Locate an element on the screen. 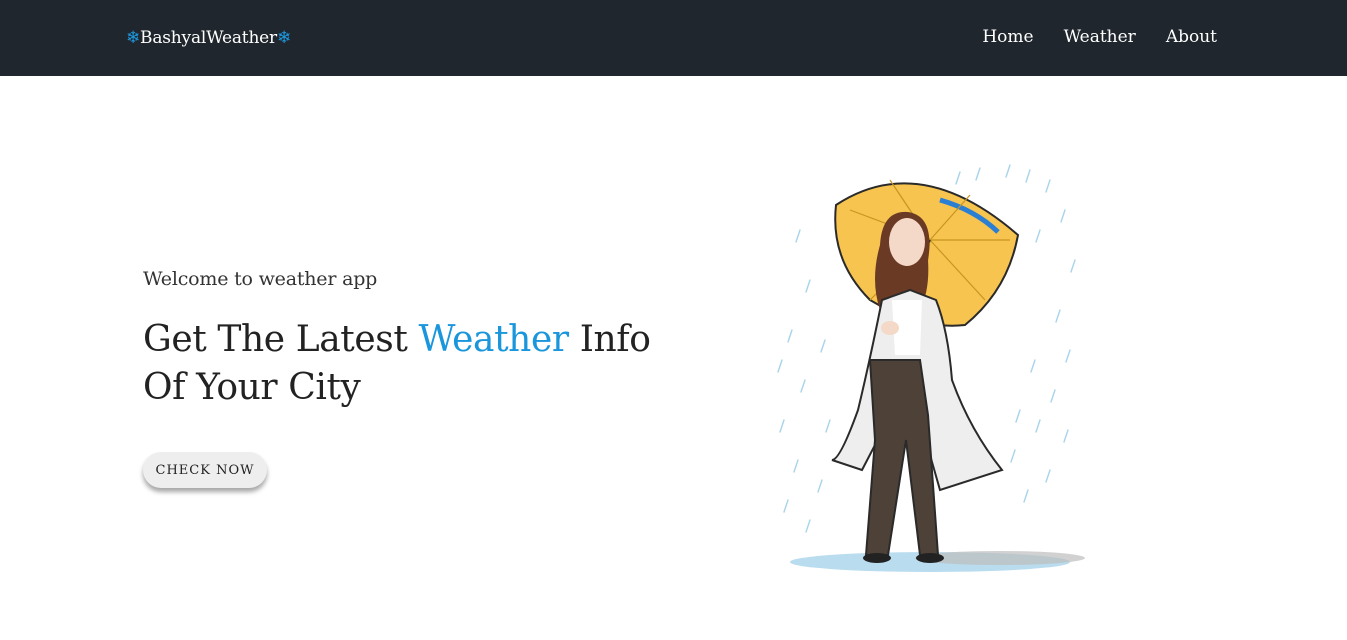 This screenshot has height=640, width=1347. nav-home: Home is located at coordinates (1007, 37).